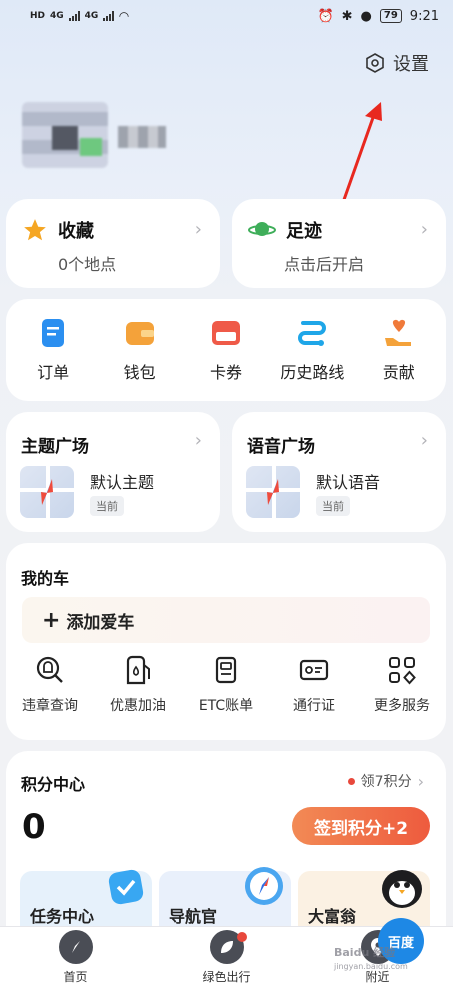 This screenshot has width=453, height=988. Describe the element at coordinates (339, 472) in the screenshot. I see `voice-square-card: 语音广场 › 默认语音 当前` at that location.